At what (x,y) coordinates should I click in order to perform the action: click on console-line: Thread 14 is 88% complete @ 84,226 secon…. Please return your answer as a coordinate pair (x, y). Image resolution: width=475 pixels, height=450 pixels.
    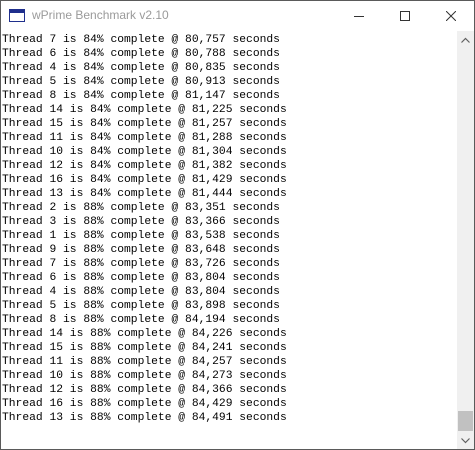
    Looking at the image, I should click on (144, 334).